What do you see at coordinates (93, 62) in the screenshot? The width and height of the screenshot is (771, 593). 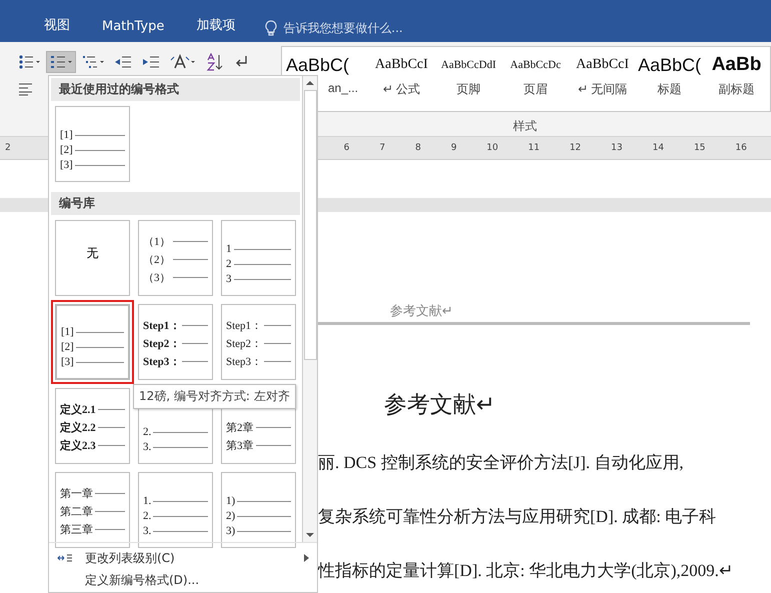 I see `multilevel-list-icon` at bounding box center [93, 62].